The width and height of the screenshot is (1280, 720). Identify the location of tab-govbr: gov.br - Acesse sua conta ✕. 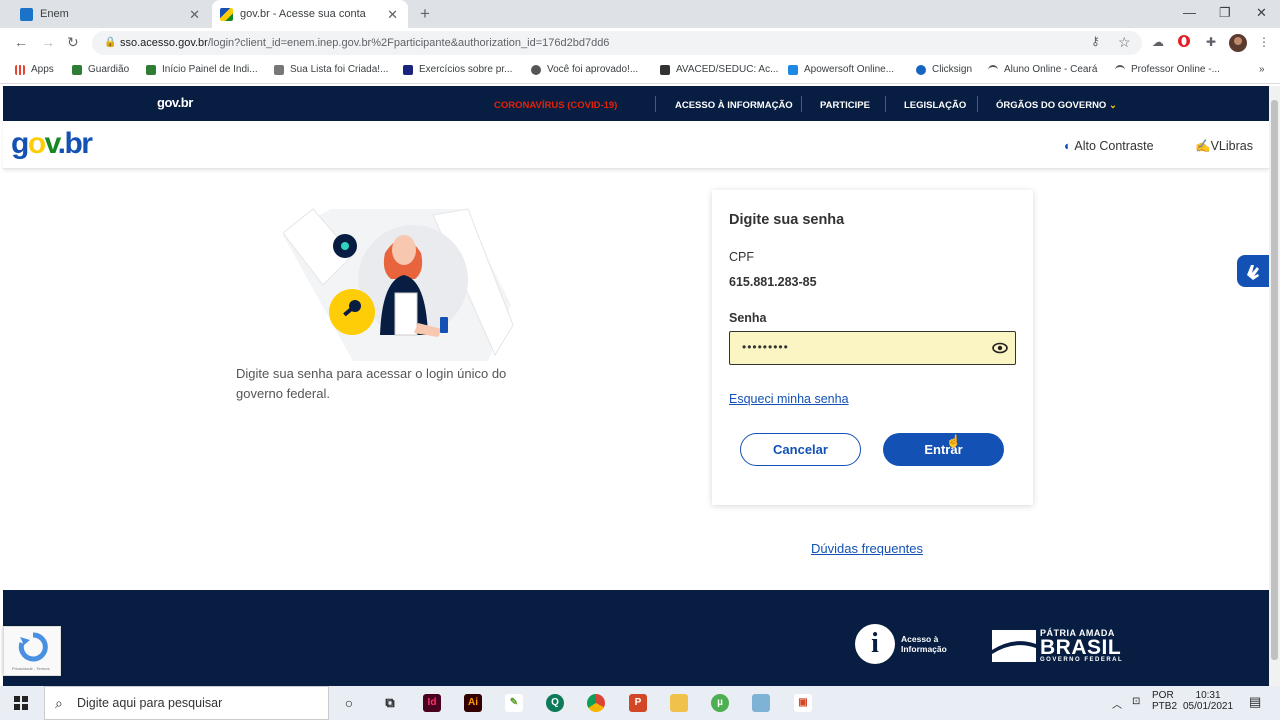
(310, 14).